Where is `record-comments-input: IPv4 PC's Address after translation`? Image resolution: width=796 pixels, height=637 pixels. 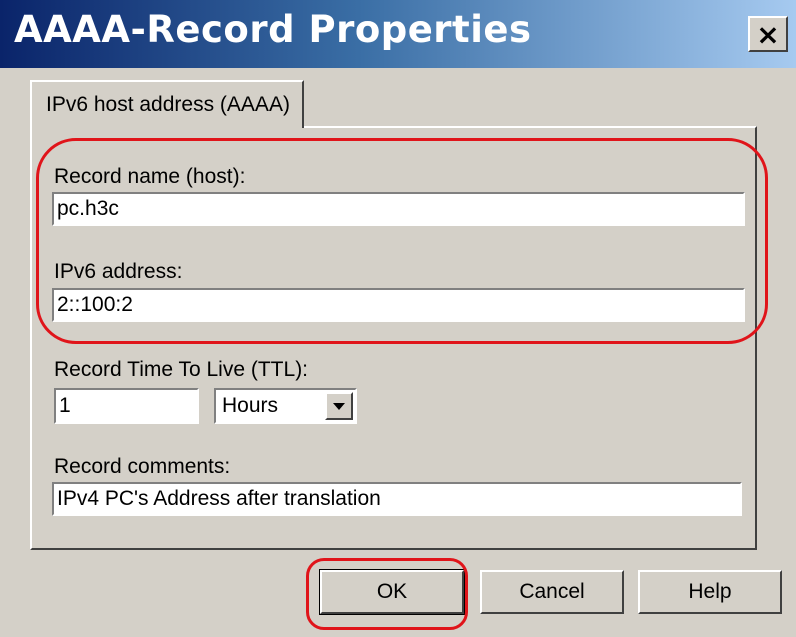 record-comments-input: IPv4 PC's Address after translation is located at coordinates (397, 499).